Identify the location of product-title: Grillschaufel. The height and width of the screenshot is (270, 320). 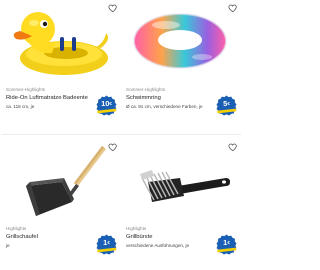
(49, 237).